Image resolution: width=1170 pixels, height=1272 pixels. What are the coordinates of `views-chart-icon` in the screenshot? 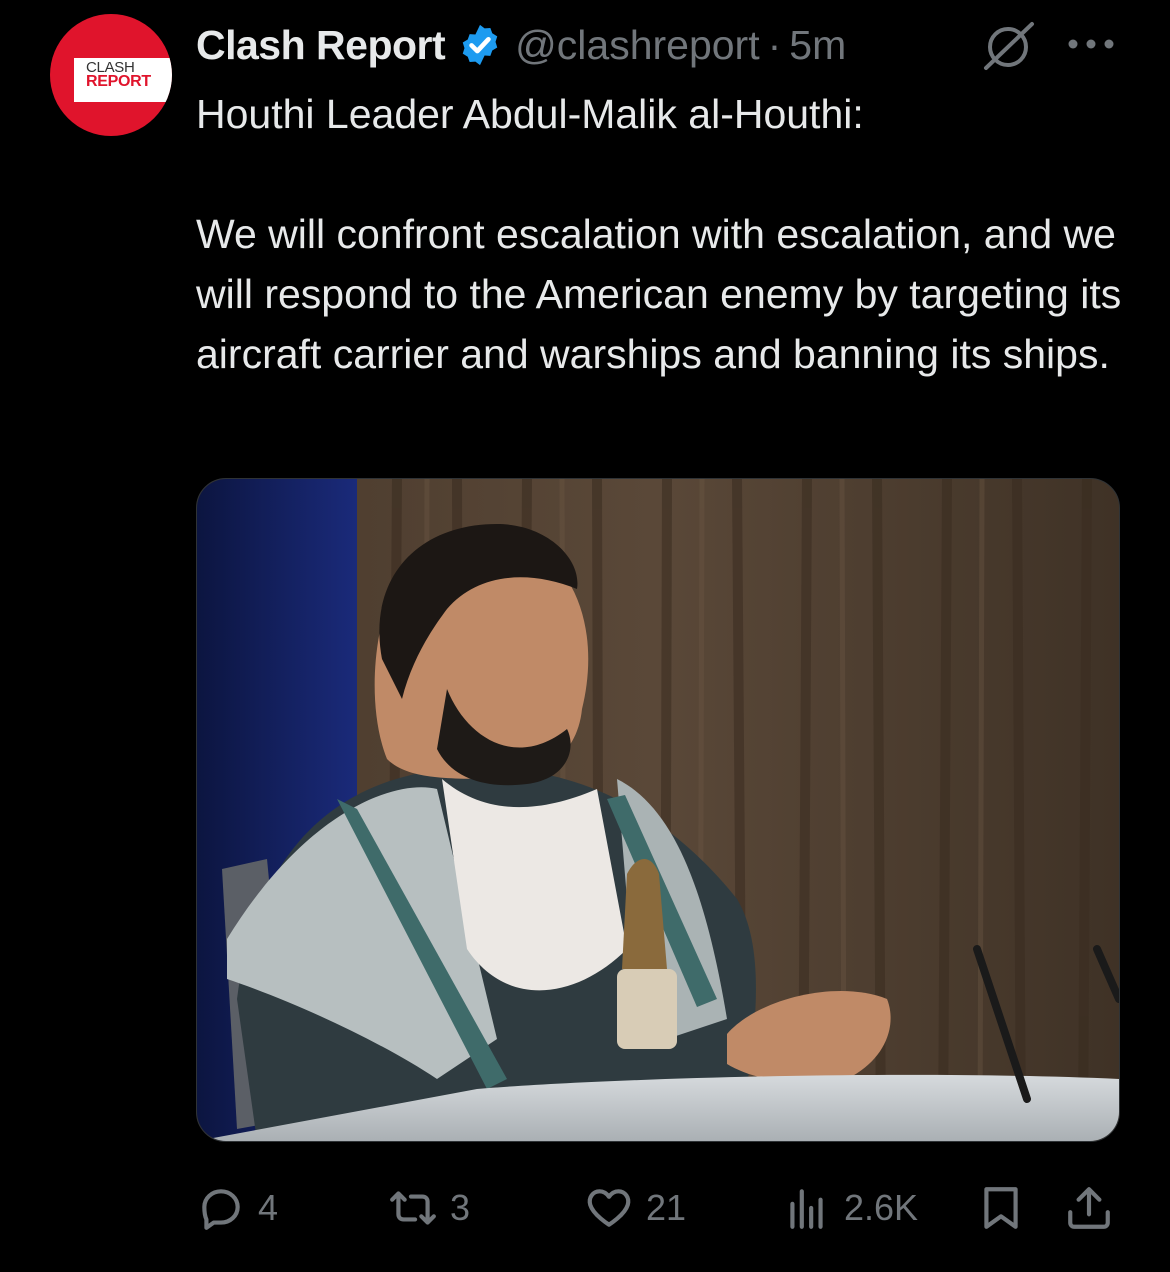 It's located at (806, 1209).